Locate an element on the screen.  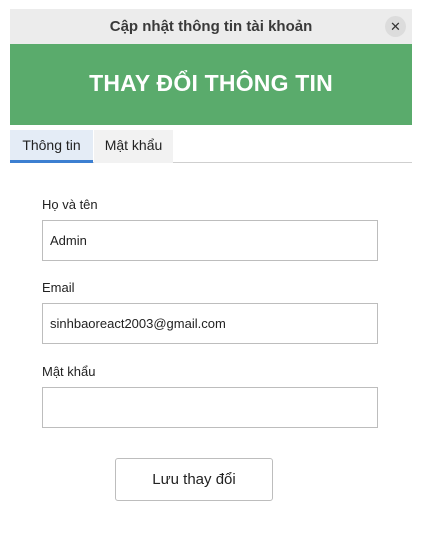
save-button: Lưu thay đổi is located at coordinates (194, 479).